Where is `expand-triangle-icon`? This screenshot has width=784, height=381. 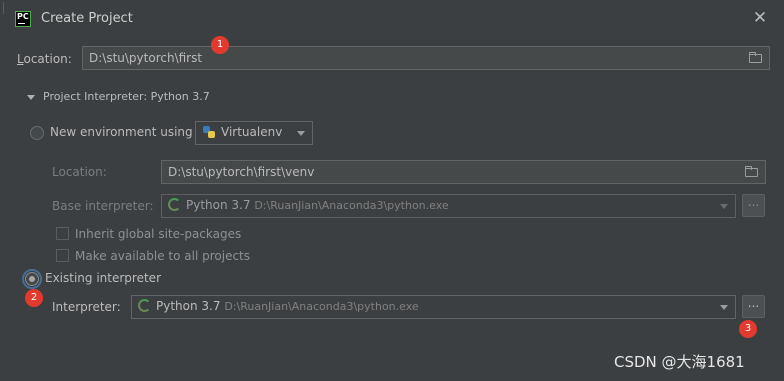
expand-triangle-icon is located at coordinates (31, 97).